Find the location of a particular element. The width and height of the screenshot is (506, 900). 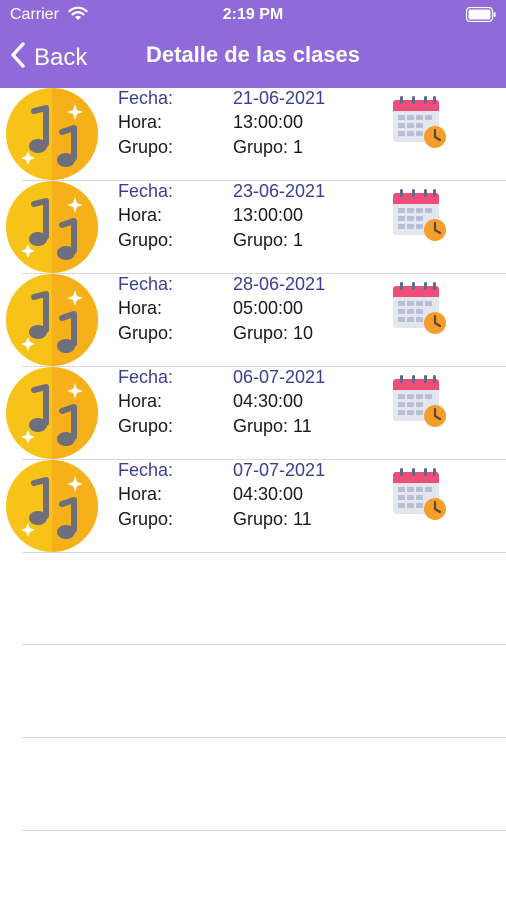

clock-time: 2:19 PM is located at coordinates (253, 14).